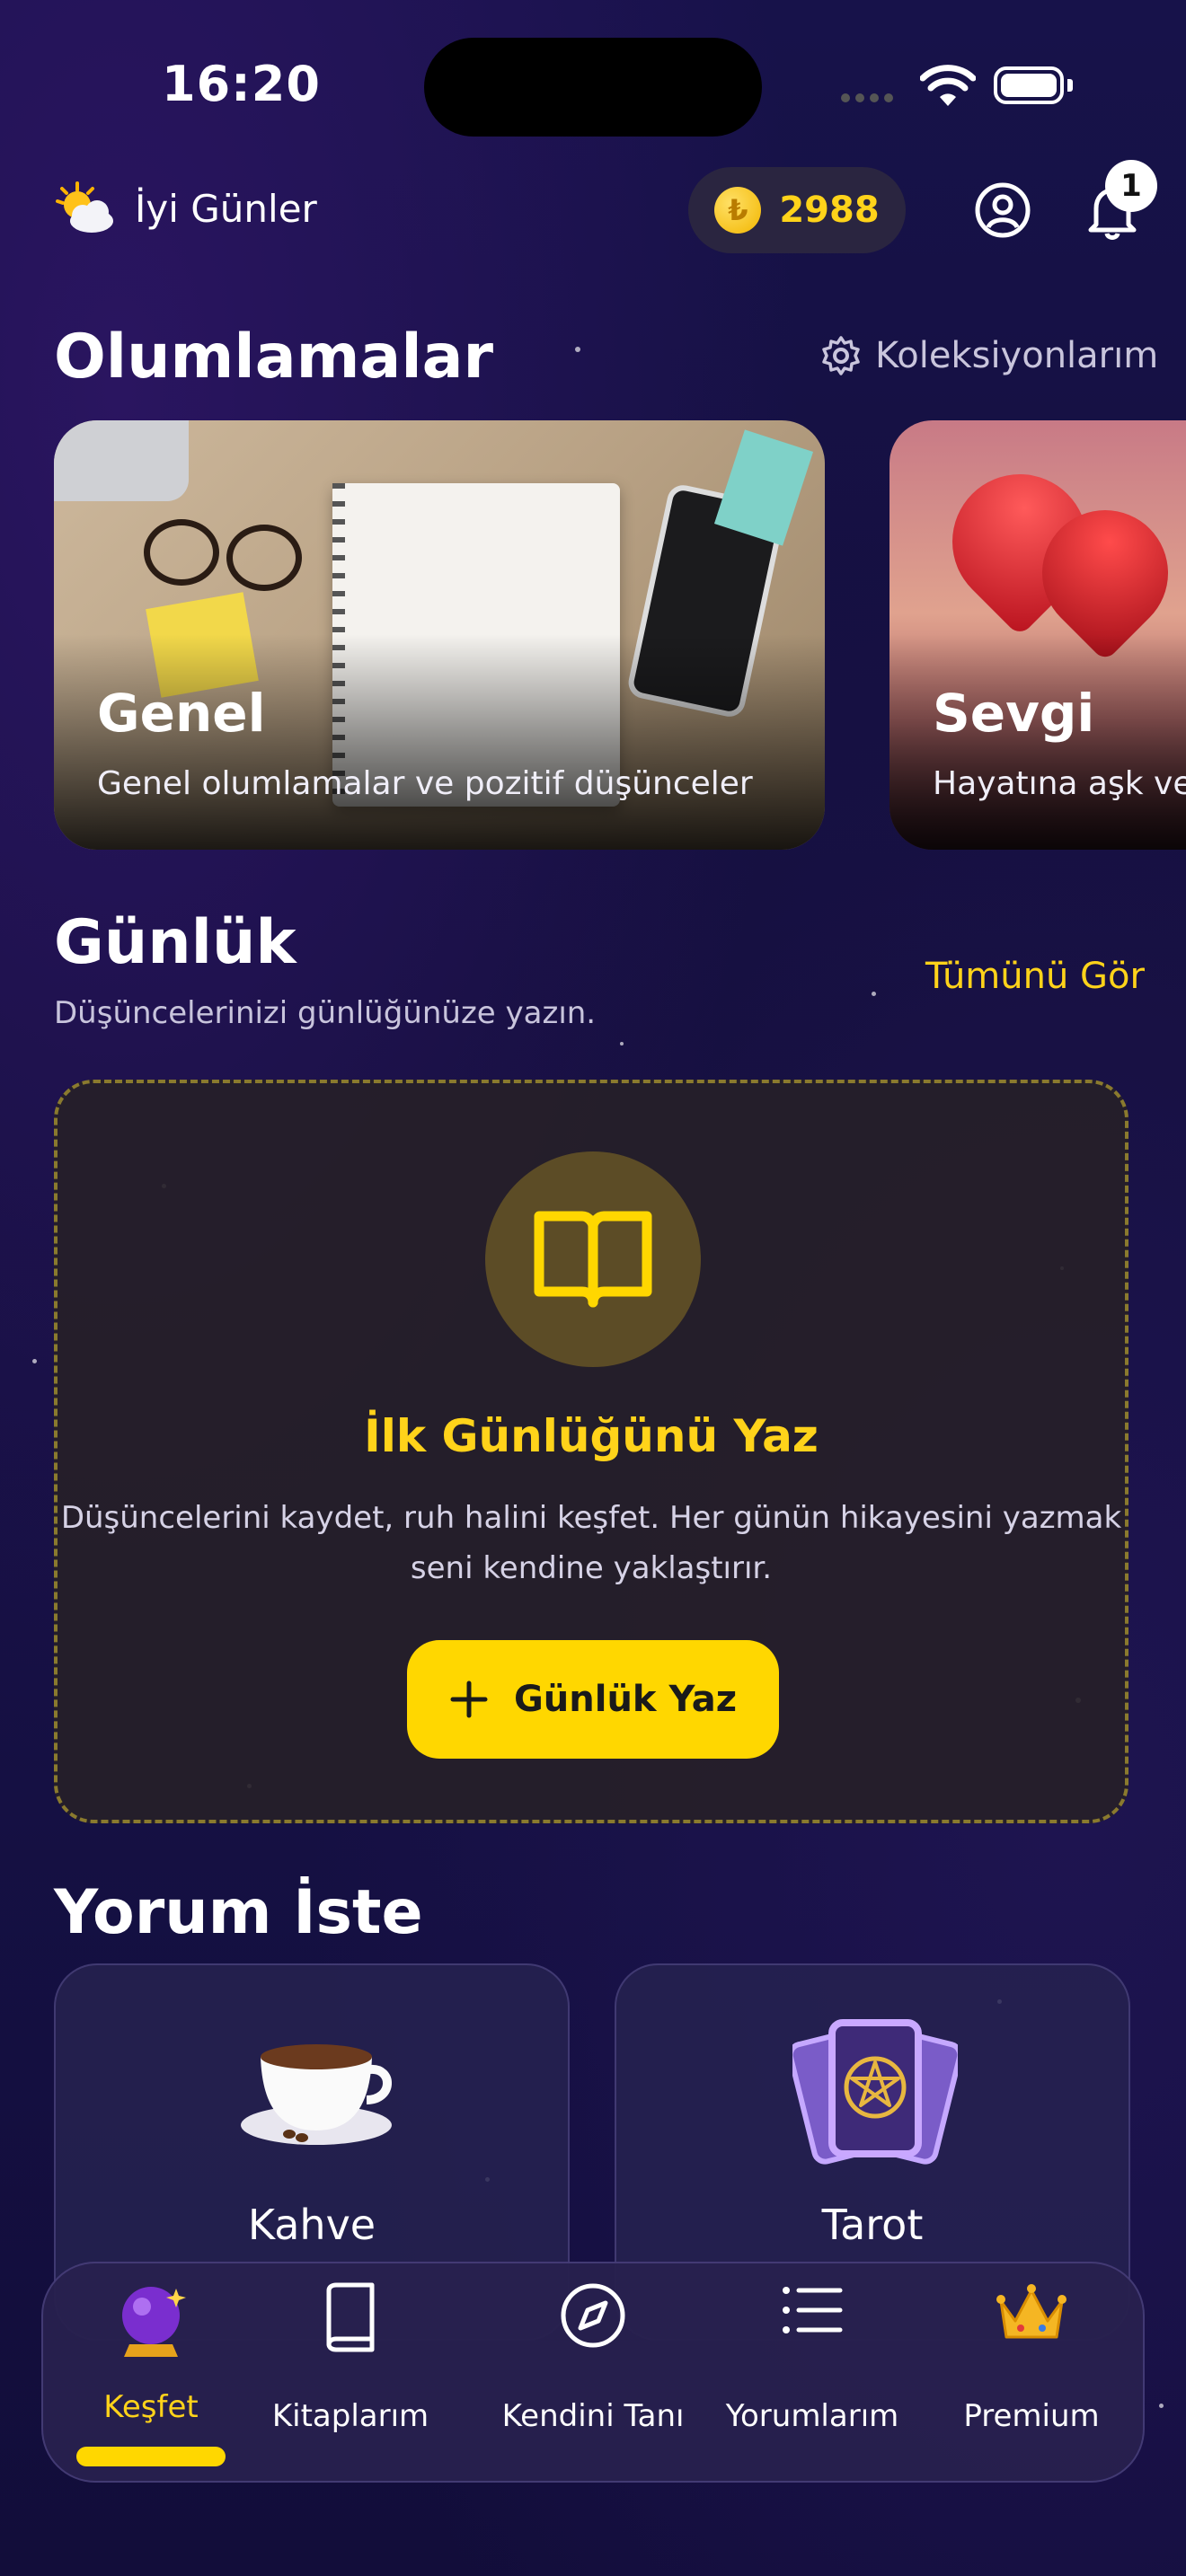 Image resolution: width=1186 pixels, height=2576 pixels. What do you see at coordinates (1031, 2311) in the screenshot?
I see `crown-icon` at bounding box center [1031, 2311].